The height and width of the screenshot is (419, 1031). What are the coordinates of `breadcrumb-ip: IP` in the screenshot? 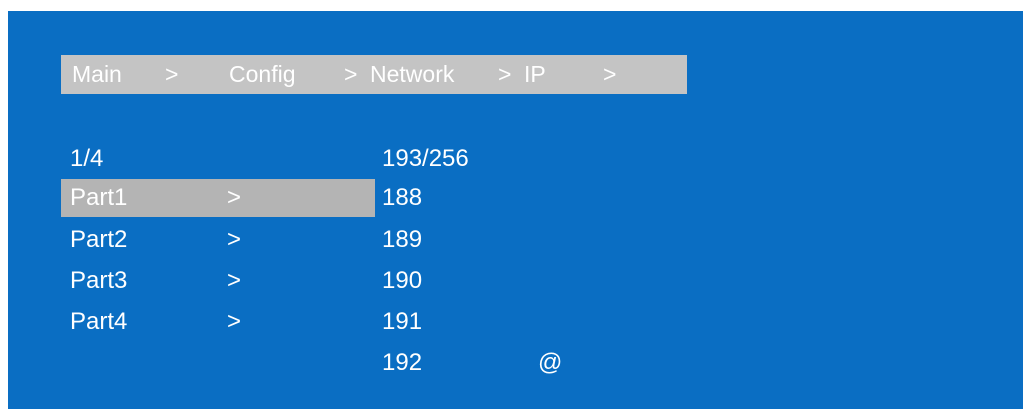 It's located at (535, 74).